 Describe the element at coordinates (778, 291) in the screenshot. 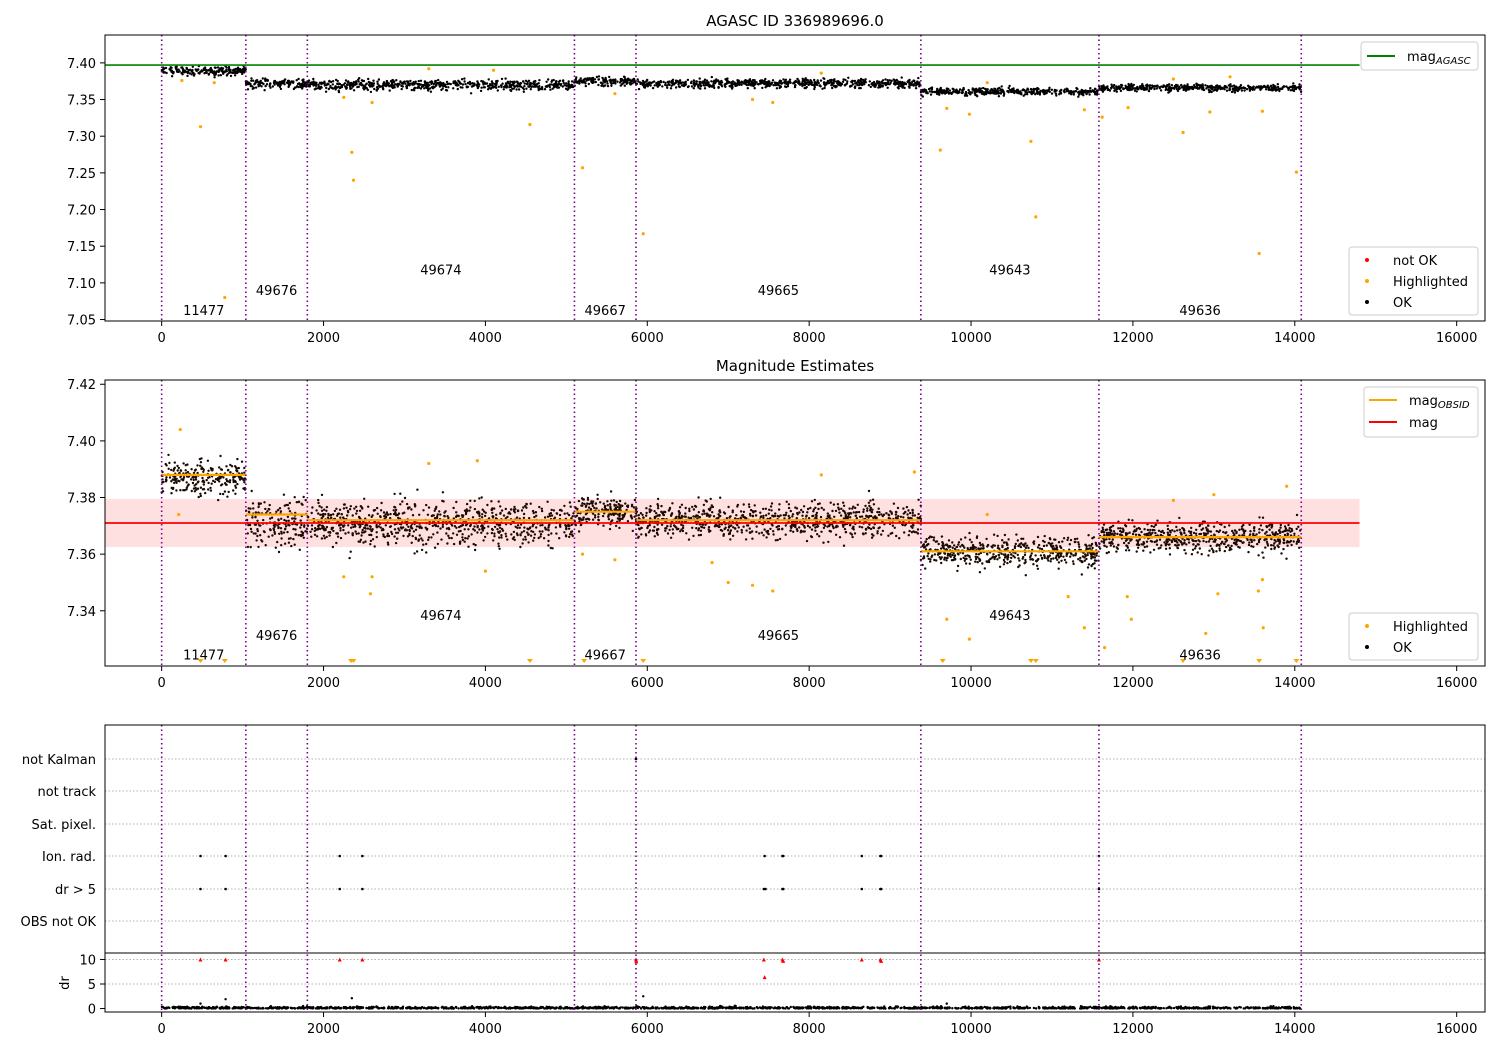

I see `obsid-label: 49665` at that location.